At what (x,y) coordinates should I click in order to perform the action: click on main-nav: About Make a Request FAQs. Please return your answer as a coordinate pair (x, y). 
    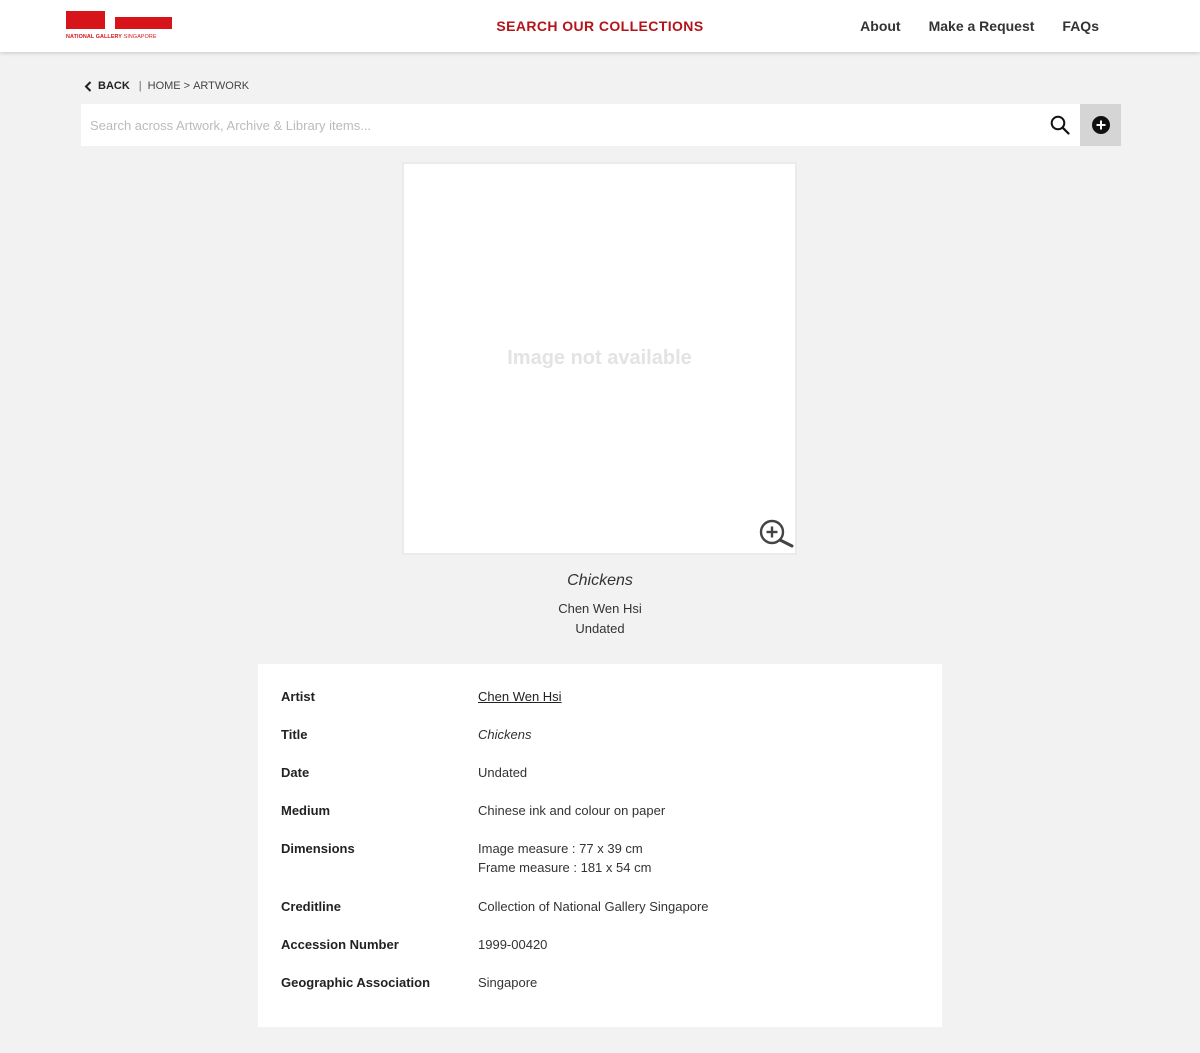
    Looking at the image, I should click on (979, 26).